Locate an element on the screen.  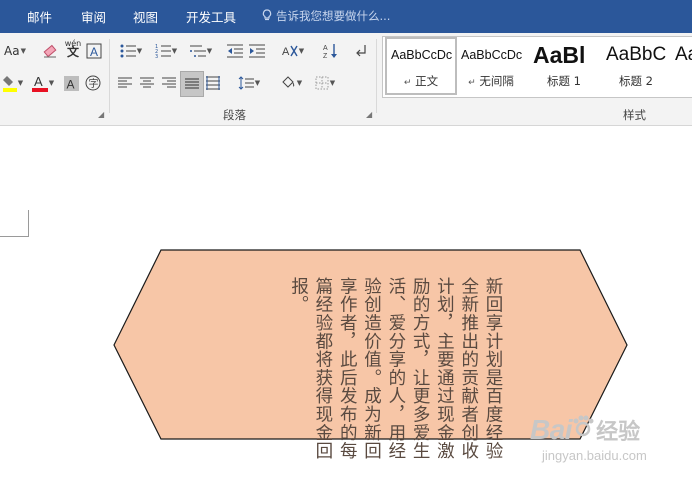
character-border-icon: A is located at coordinates (94, 51).